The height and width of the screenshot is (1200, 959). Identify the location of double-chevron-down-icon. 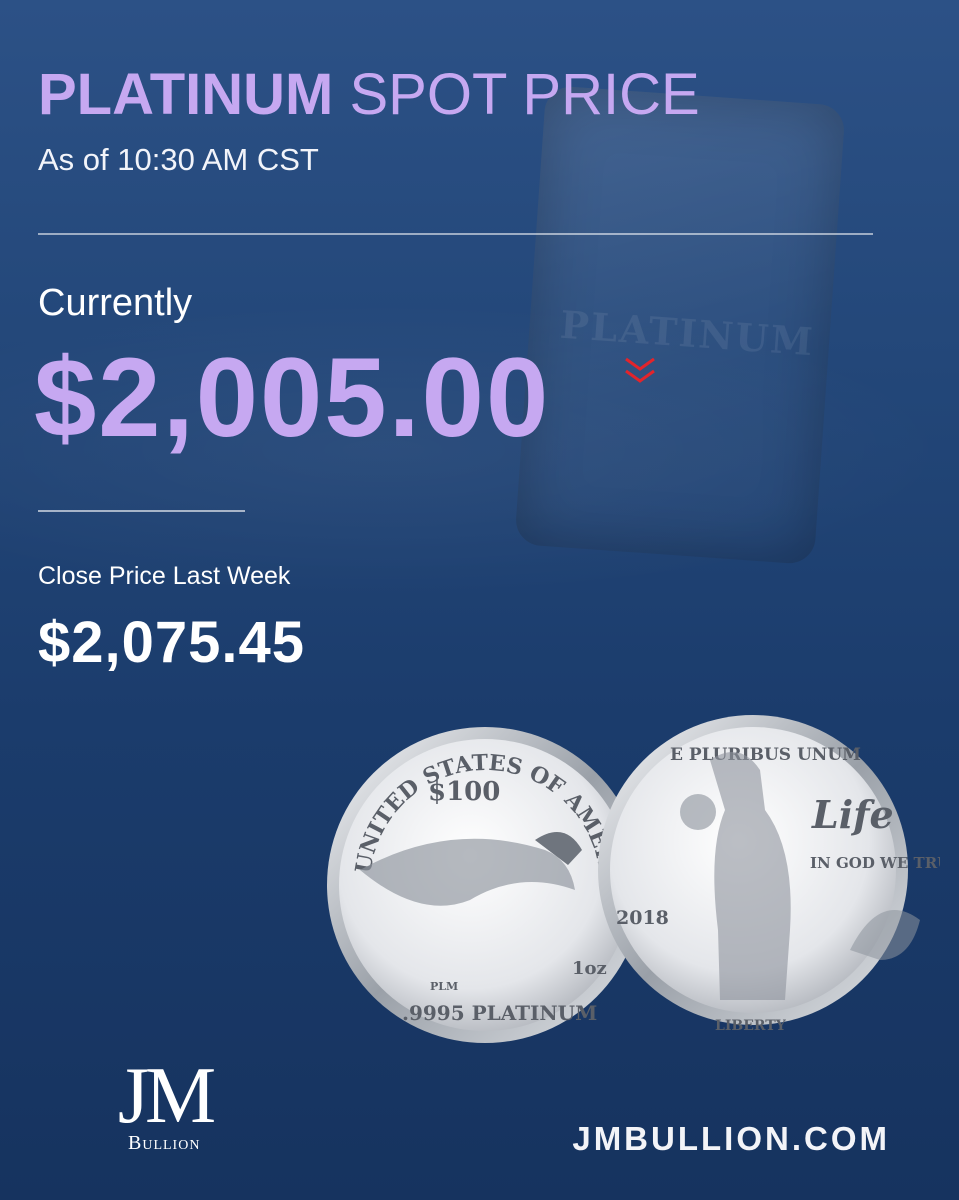
(640, 370).